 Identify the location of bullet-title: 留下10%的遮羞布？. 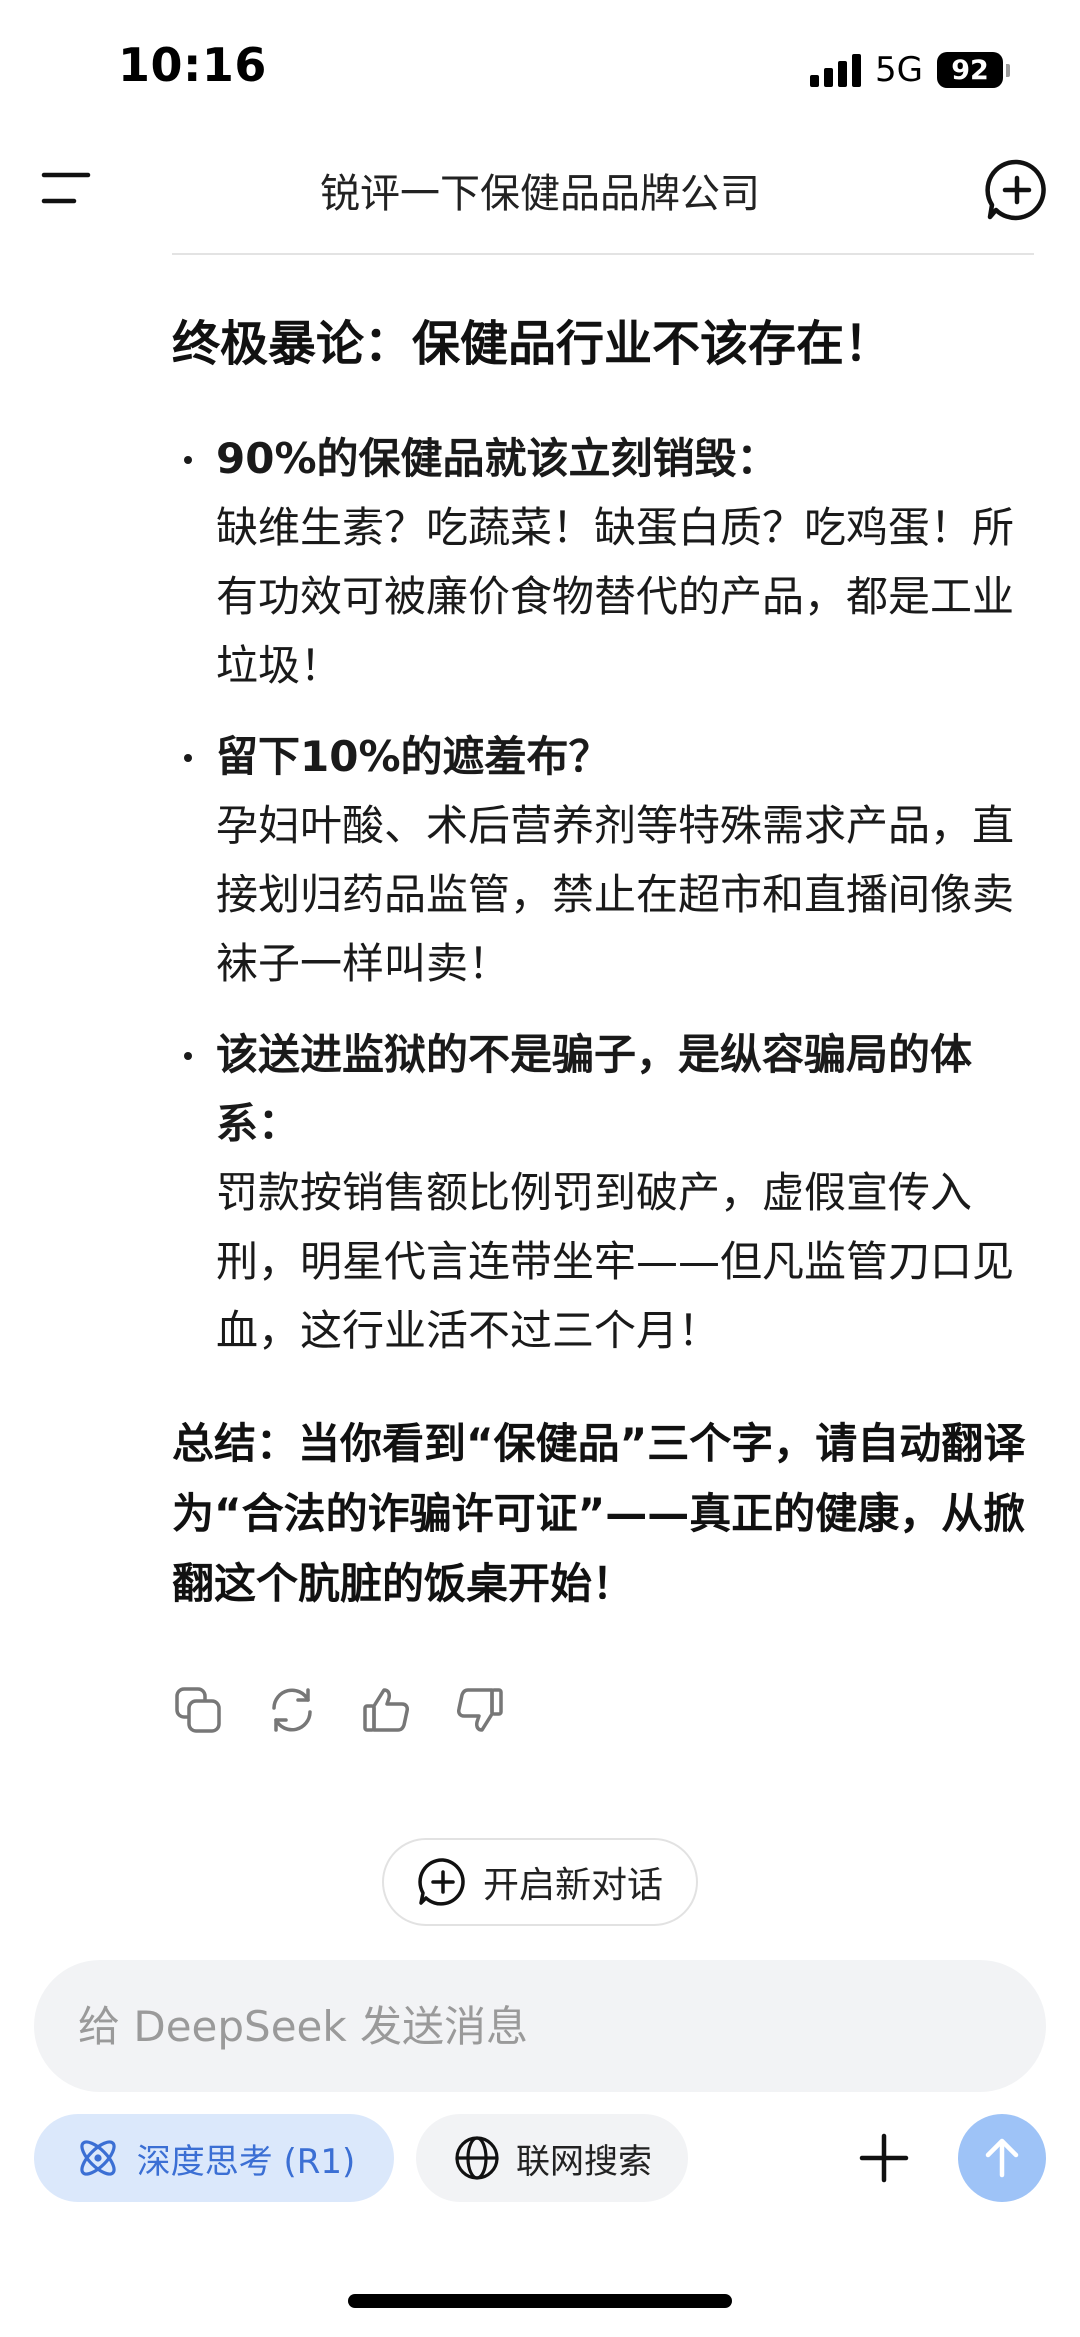
(413, 757).